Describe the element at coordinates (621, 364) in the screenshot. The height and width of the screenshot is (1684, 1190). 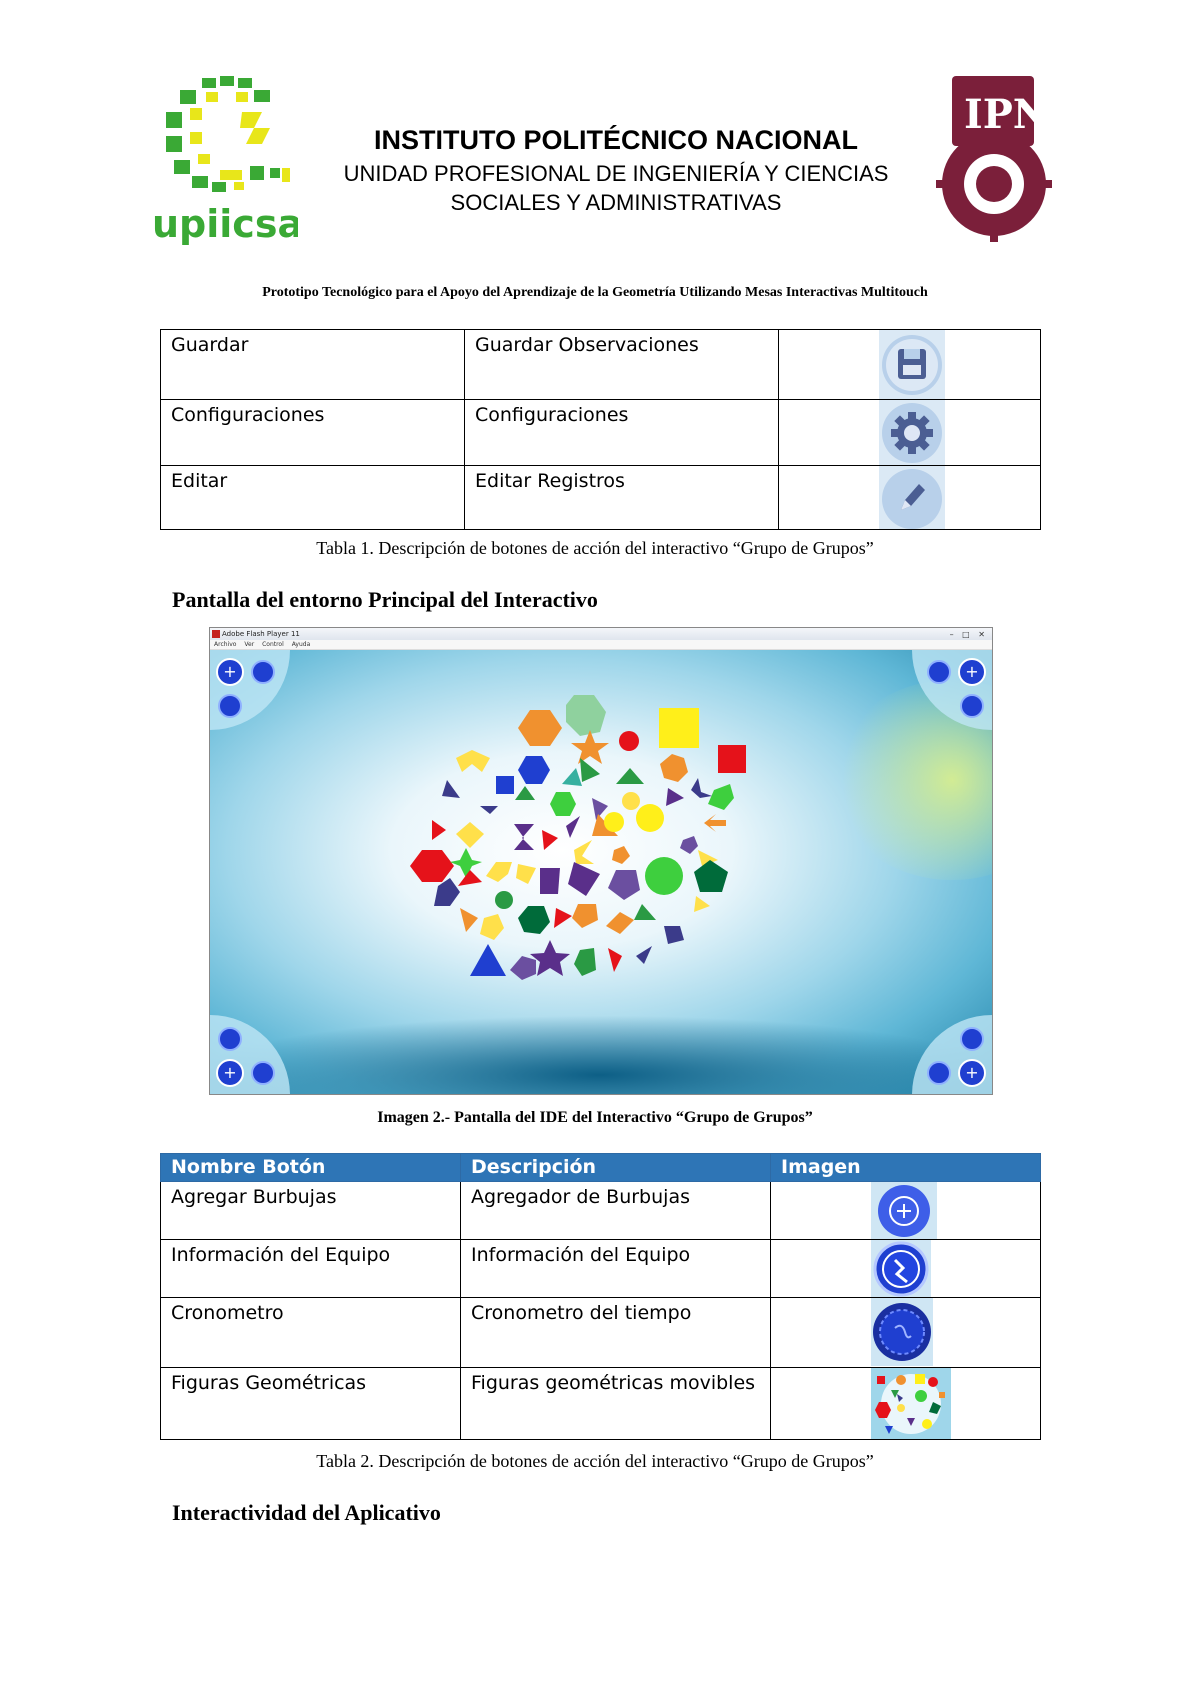
I see `button-description-cell: Guardar Observaciones` at that location.